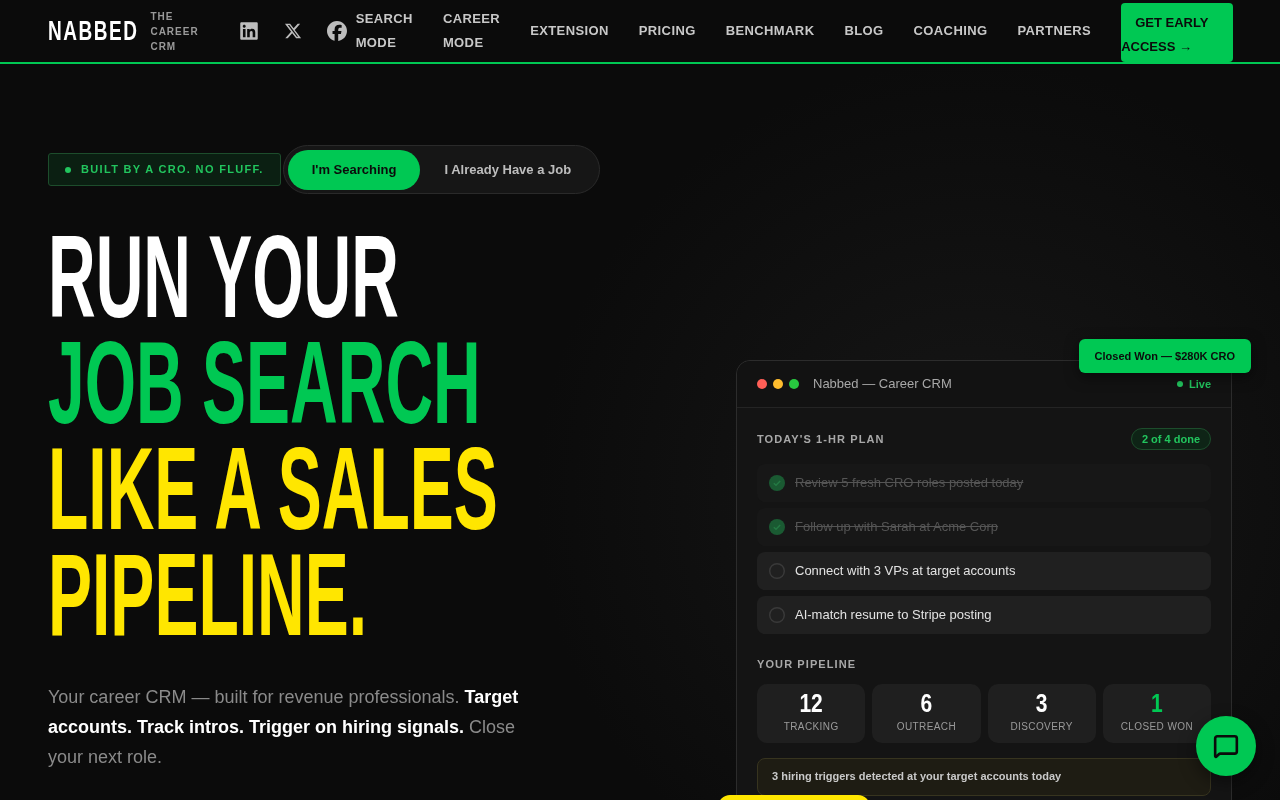 Image resolution: width=1280 pixels, height=800 pixels. Describe the element at coordinates (273, 541) in the screenshot. I see `headline-line: LIKE A SALES PIPELINE.` at that location.